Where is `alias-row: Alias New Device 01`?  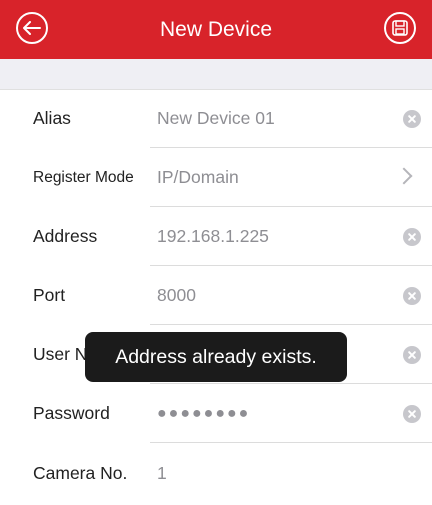
alias-row: Alias New Device 01 is located at coordinates (216, 118).